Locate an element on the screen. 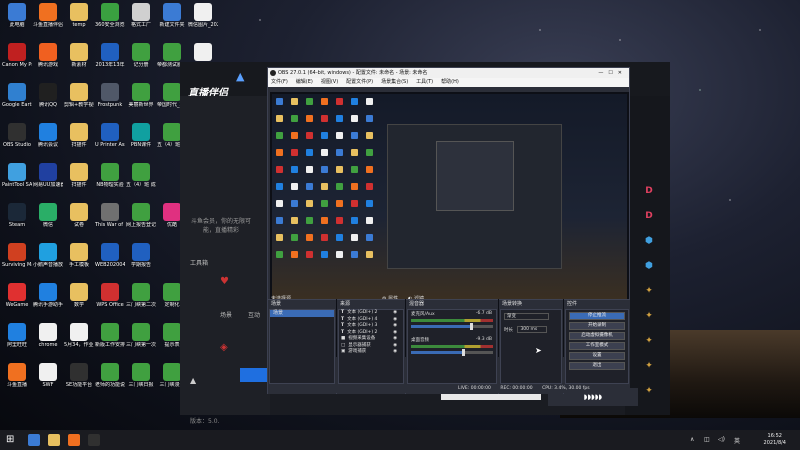 This screenshot has height=450, width=800. desktop-icon: Google Earth Pro is located at coordinates (17, 95).